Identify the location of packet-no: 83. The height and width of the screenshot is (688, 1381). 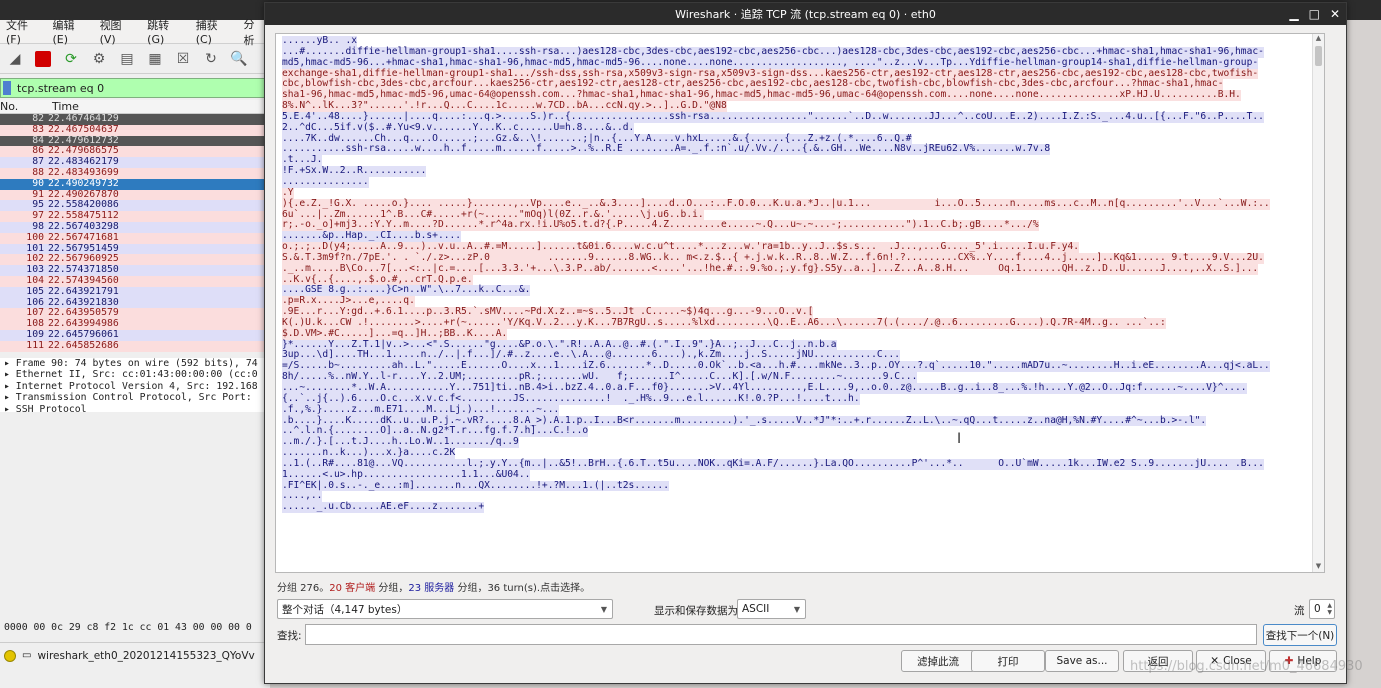
(38, 129).